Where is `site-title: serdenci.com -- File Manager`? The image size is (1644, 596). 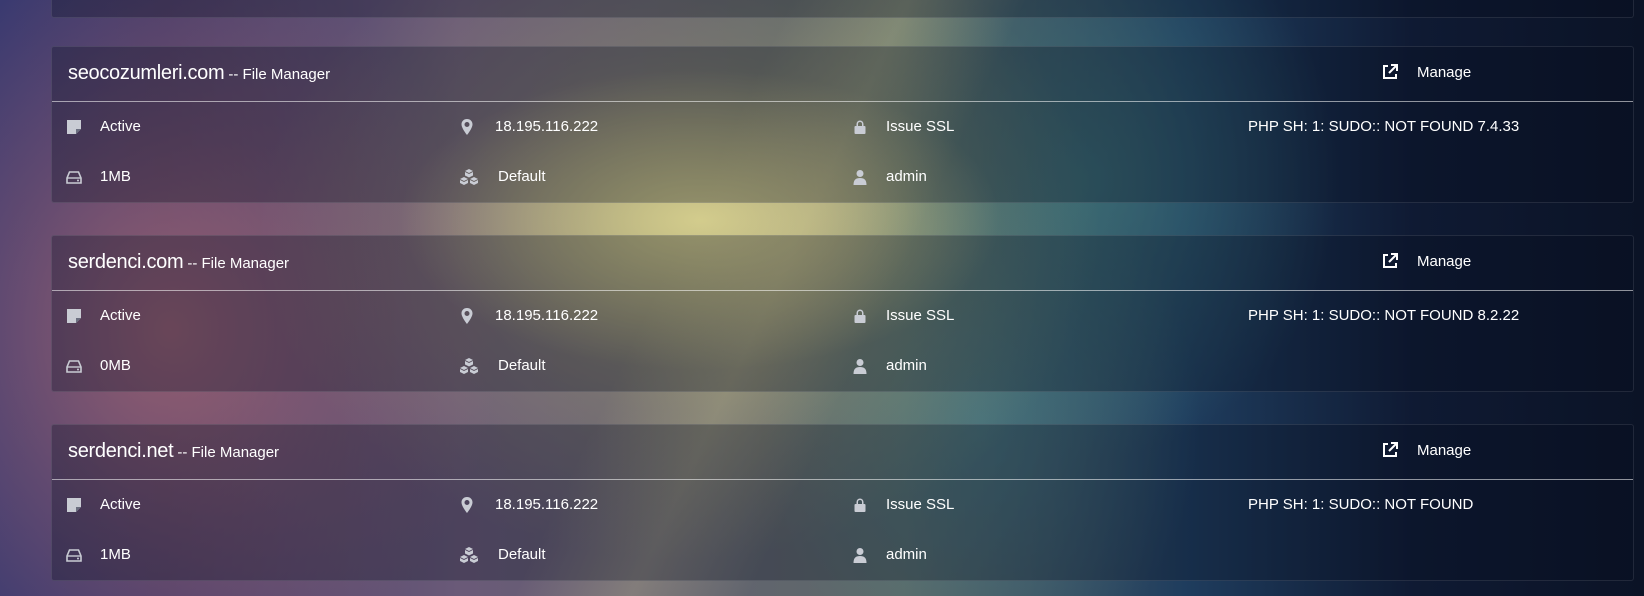 site-title: serdenci.com -- File Manager is located at coordinates (178, 262).